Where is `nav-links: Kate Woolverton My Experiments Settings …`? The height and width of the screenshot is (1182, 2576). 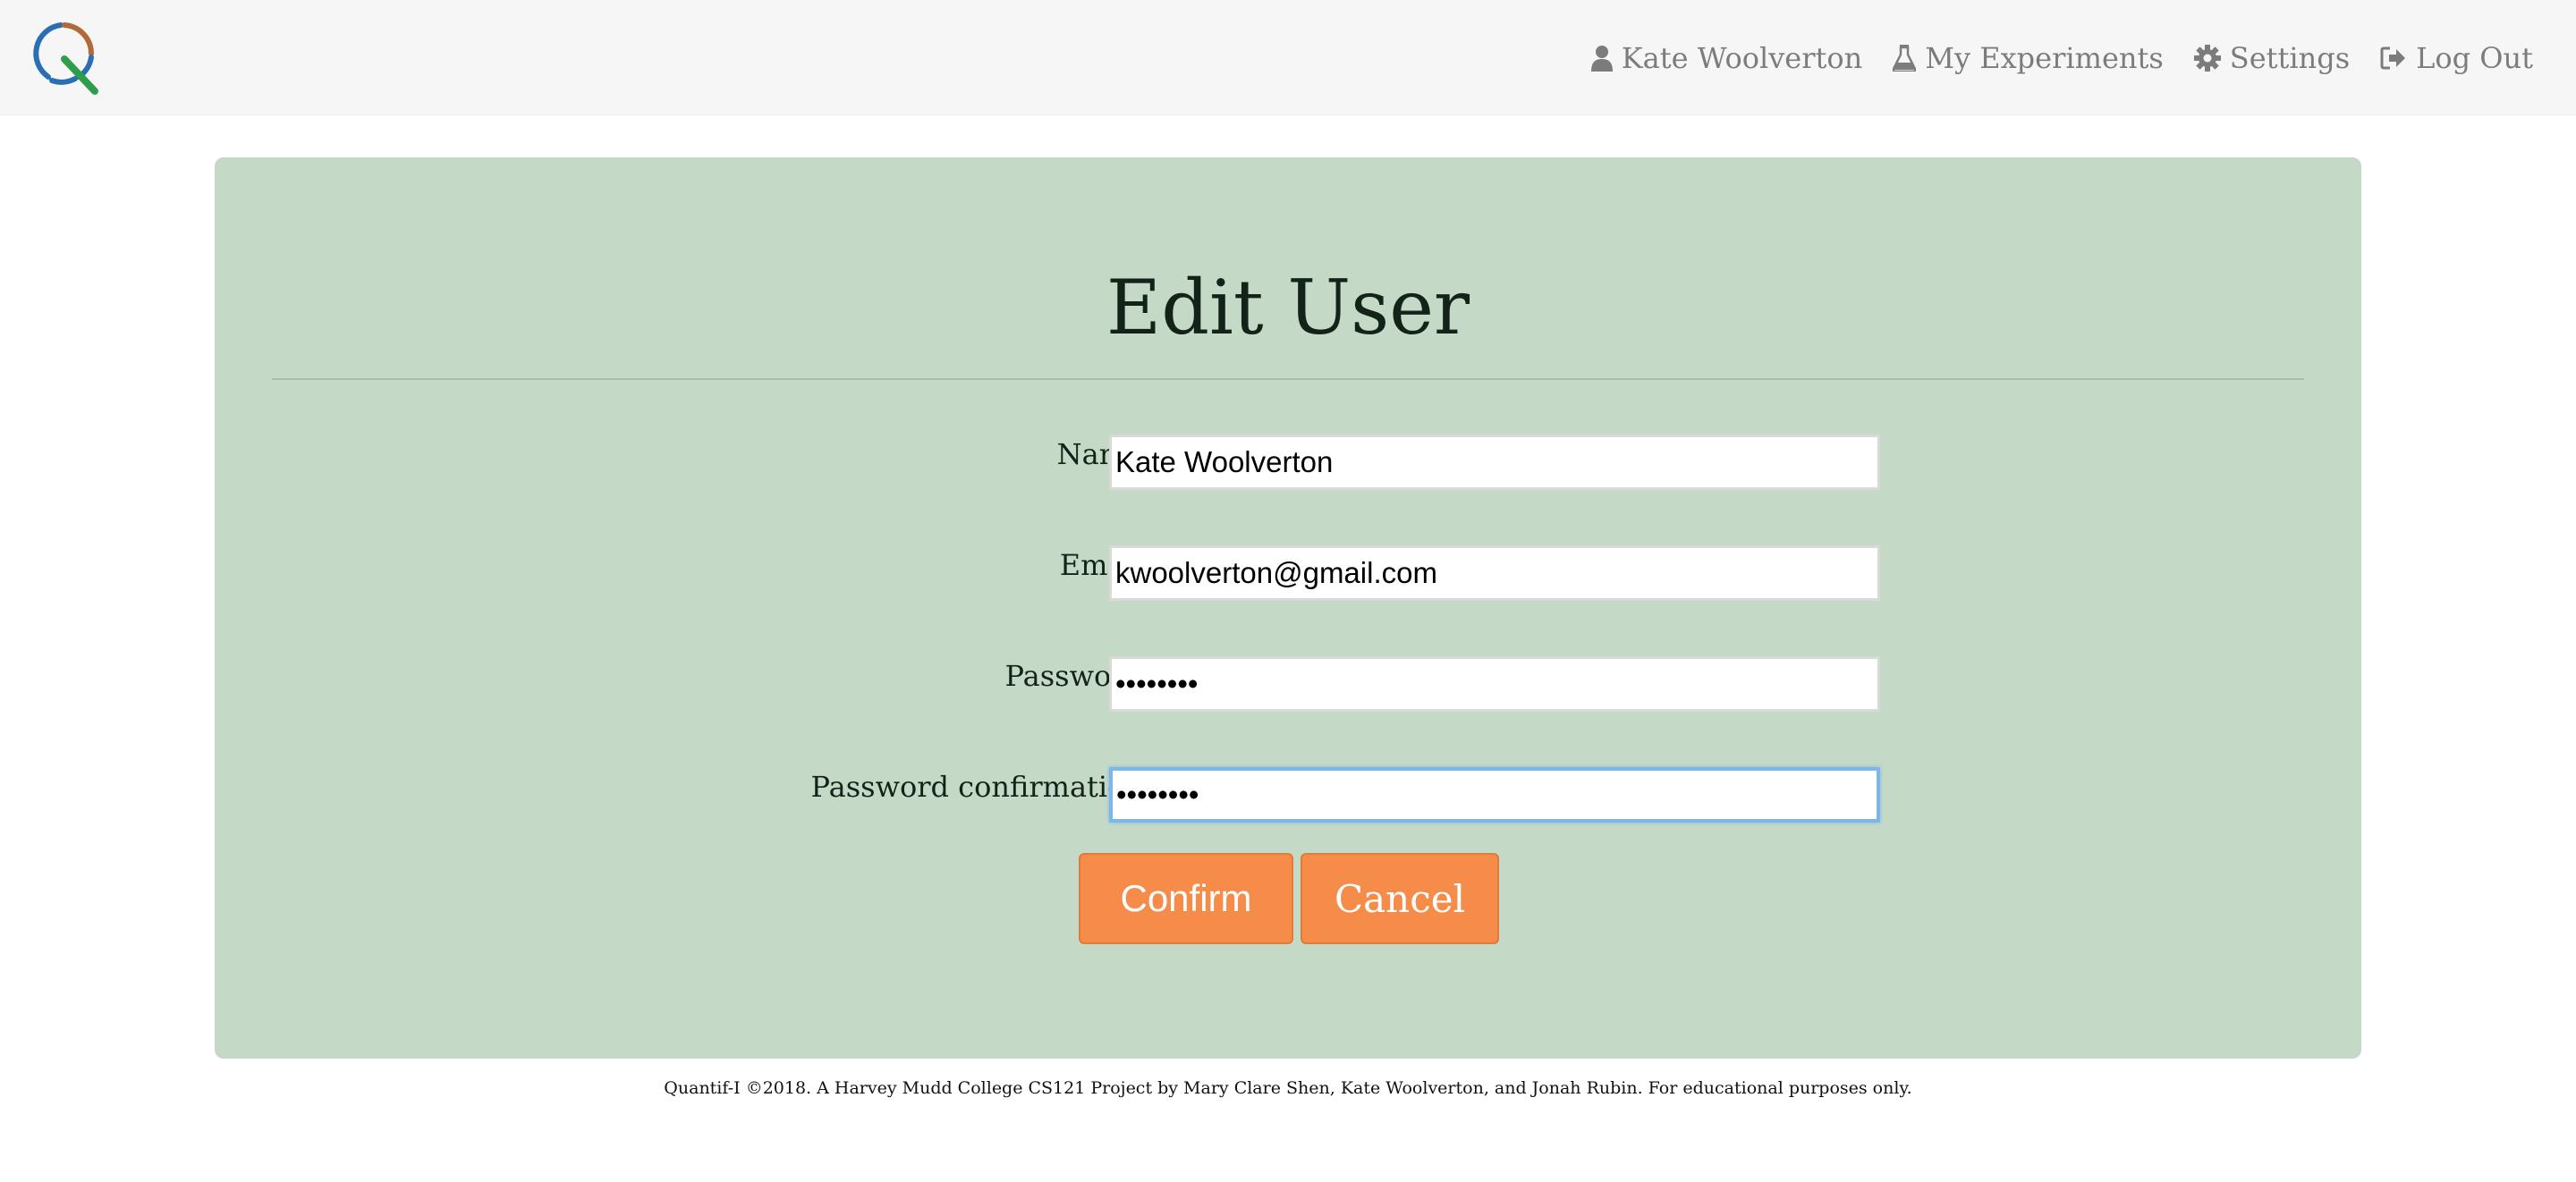
nav-links: Kate Woolverton My Experiments Settings … is located at coordinates (2061, 57).